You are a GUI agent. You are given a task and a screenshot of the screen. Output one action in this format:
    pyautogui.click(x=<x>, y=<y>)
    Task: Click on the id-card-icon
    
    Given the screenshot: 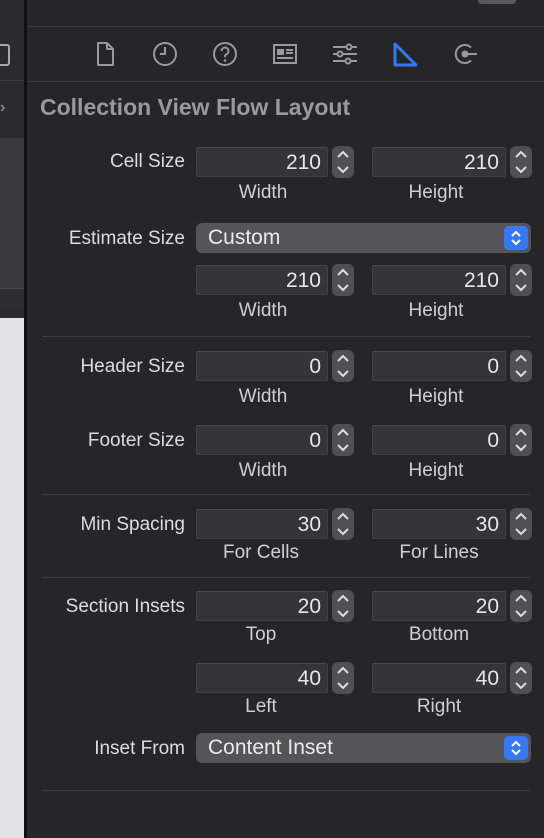 What is the action you would take?
    pyautogui.click(x=285, y=54)
    